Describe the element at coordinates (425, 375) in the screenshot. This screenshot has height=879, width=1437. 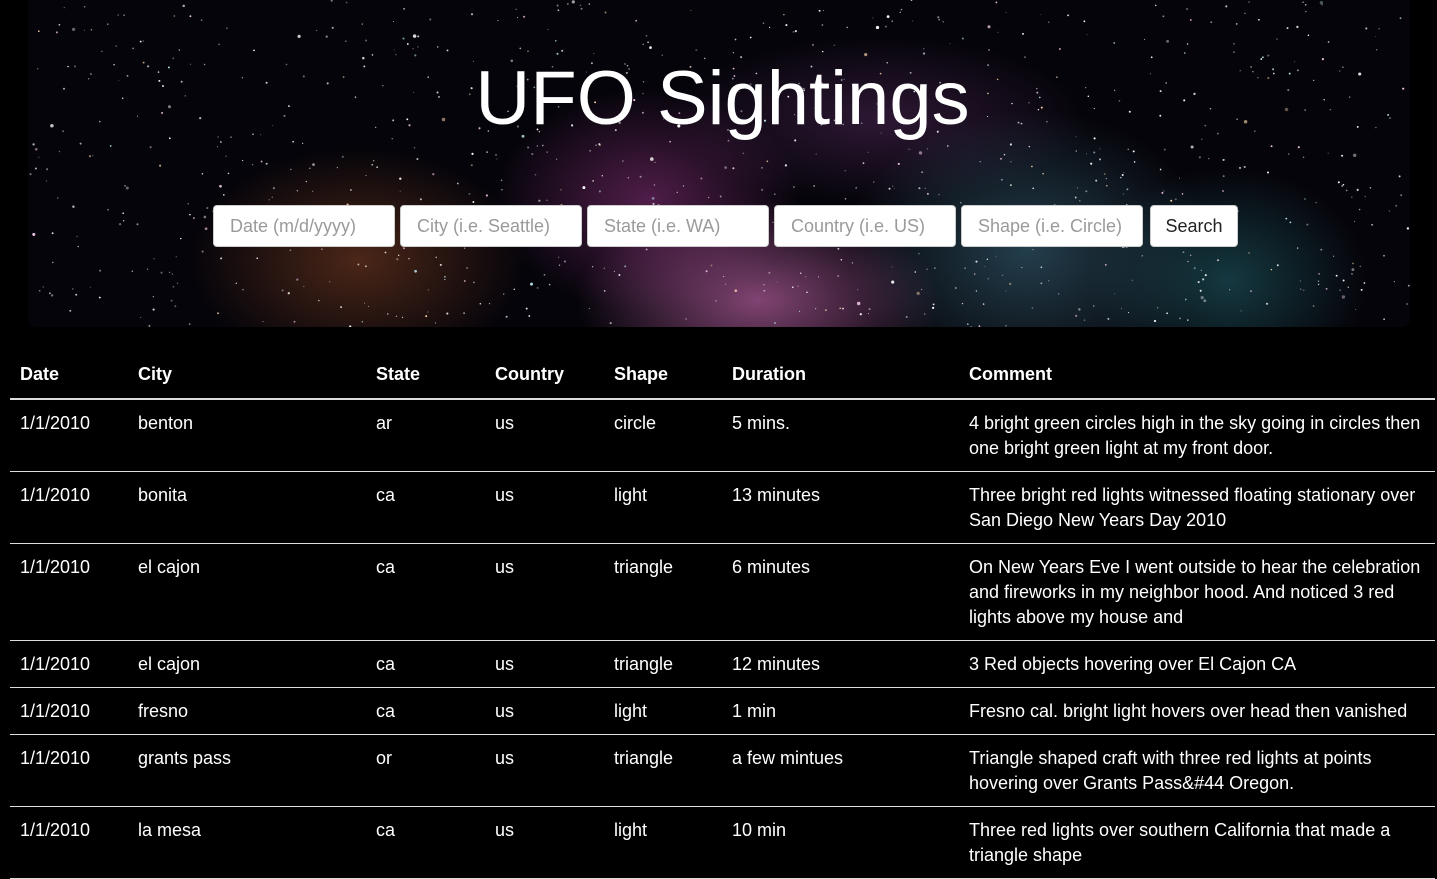
I see `column-header-state: State` at that location.